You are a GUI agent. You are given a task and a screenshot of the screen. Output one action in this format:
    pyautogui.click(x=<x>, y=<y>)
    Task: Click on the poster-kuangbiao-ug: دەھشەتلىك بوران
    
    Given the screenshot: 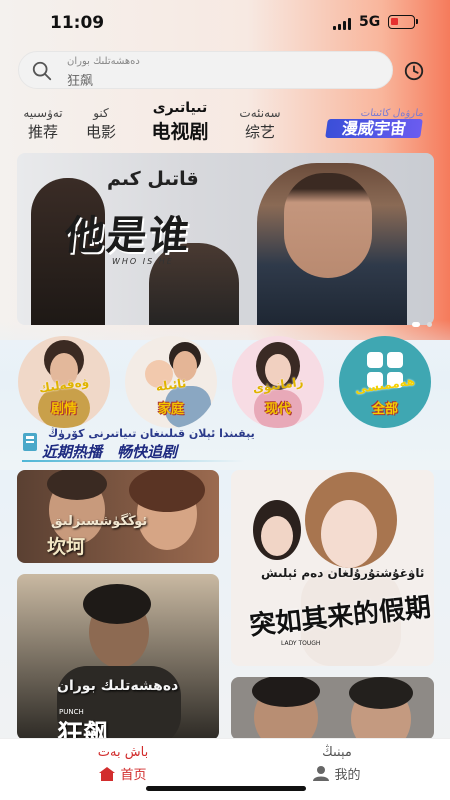 What is the action you would take?
    pyautogui.click(x=118, y=686)
    